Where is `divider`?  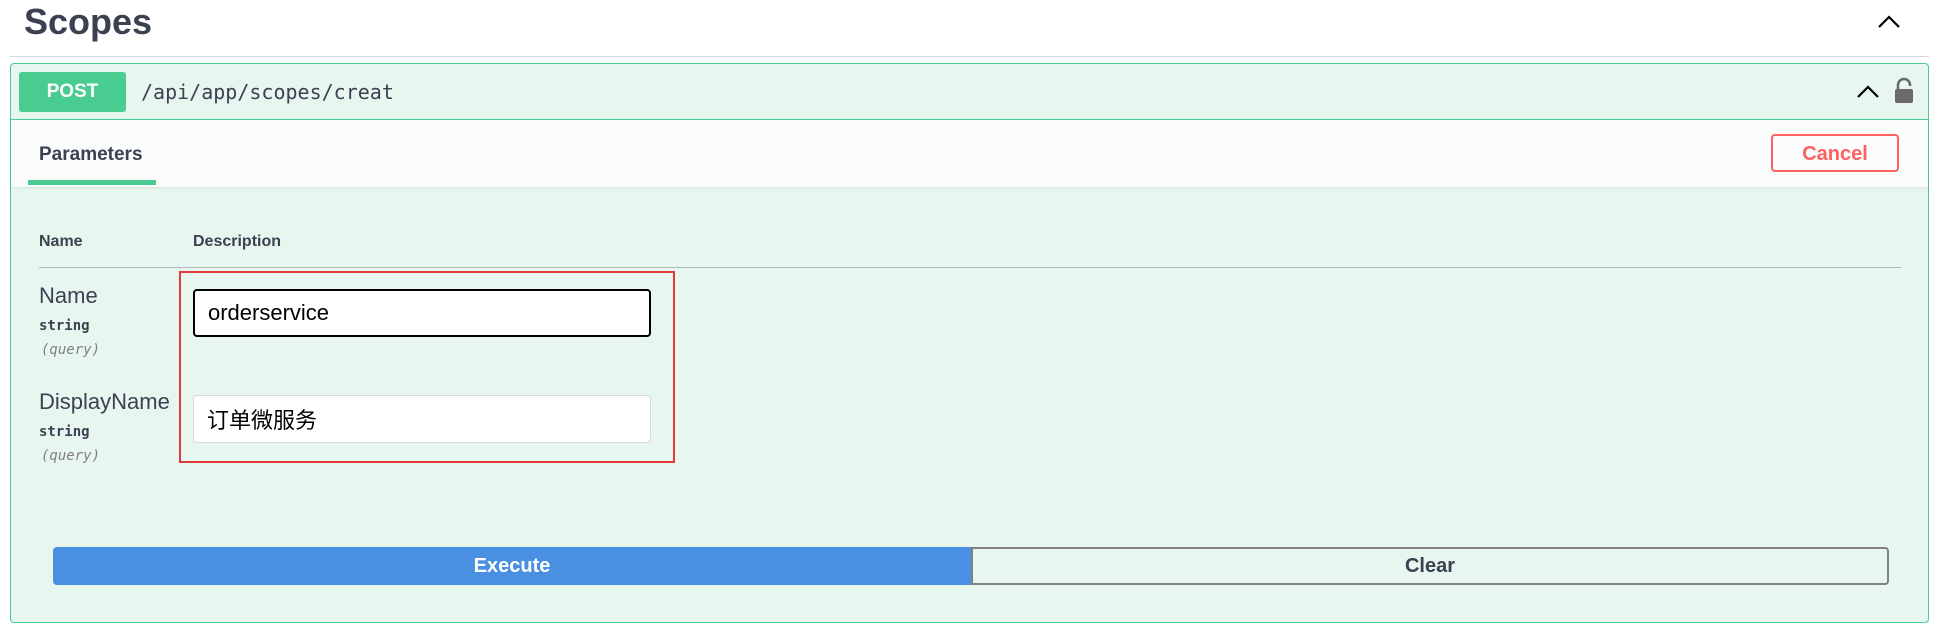
divider is located at coordinates (970, 267).